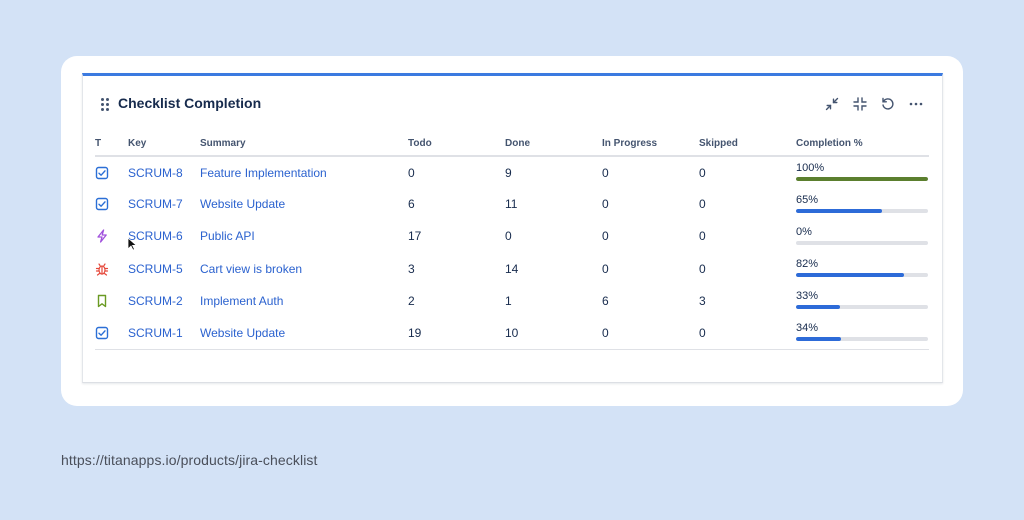  Describe the element at coordinates (508, 172) in the screenshot. I see `done-count: 9` at that location.